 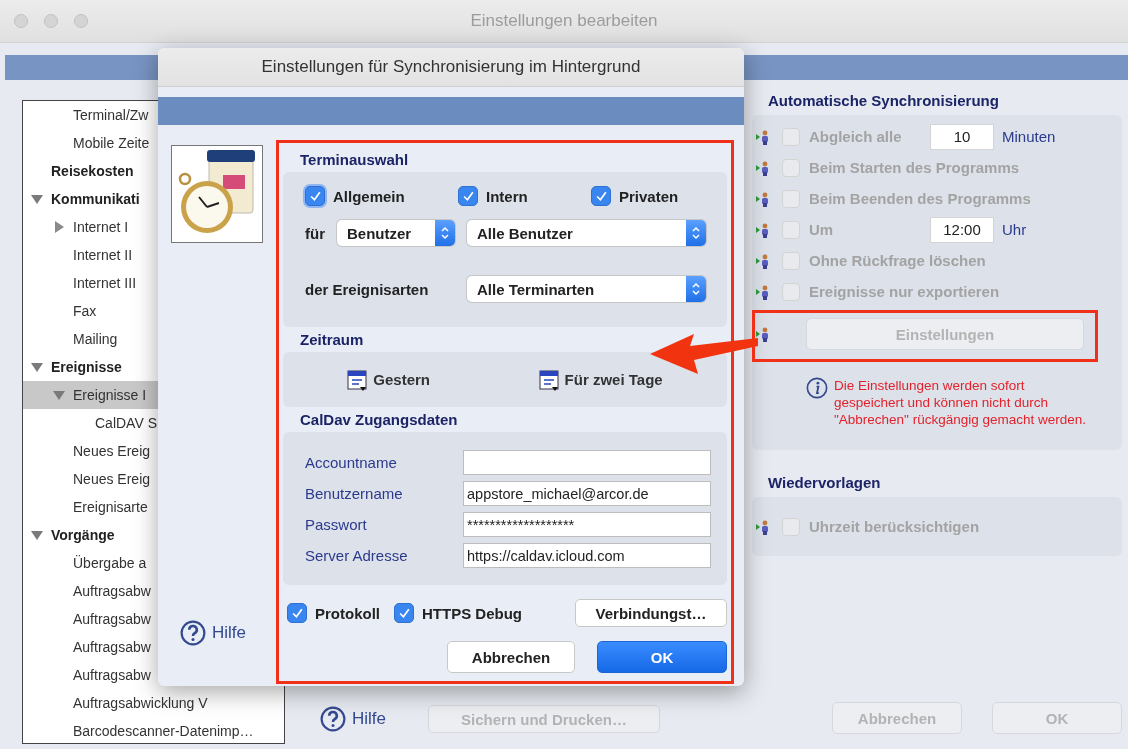 I want to click on option-label: Ohne Rückfrage löschen, so click(x=897, y=260).